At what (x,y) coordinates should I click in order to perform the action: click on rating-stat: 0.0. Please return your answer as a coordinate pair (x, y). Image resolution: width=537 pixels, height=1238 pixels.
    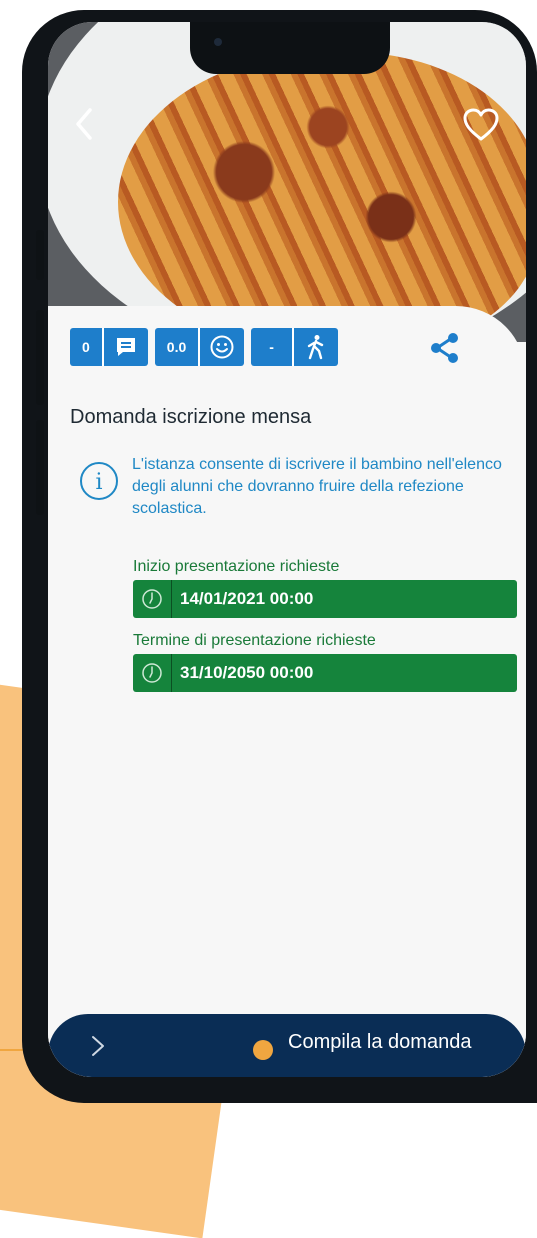
    Looking at the image, I should click on (199, 347).